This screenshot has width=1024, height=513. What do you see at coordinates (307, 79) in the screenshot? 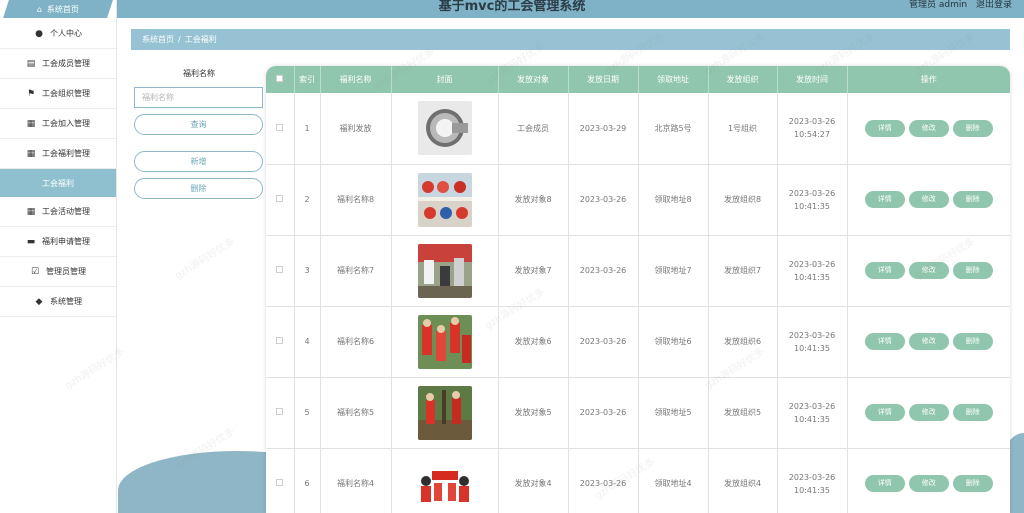
I see `column-header: 索引` at bounding box center [307, 79].